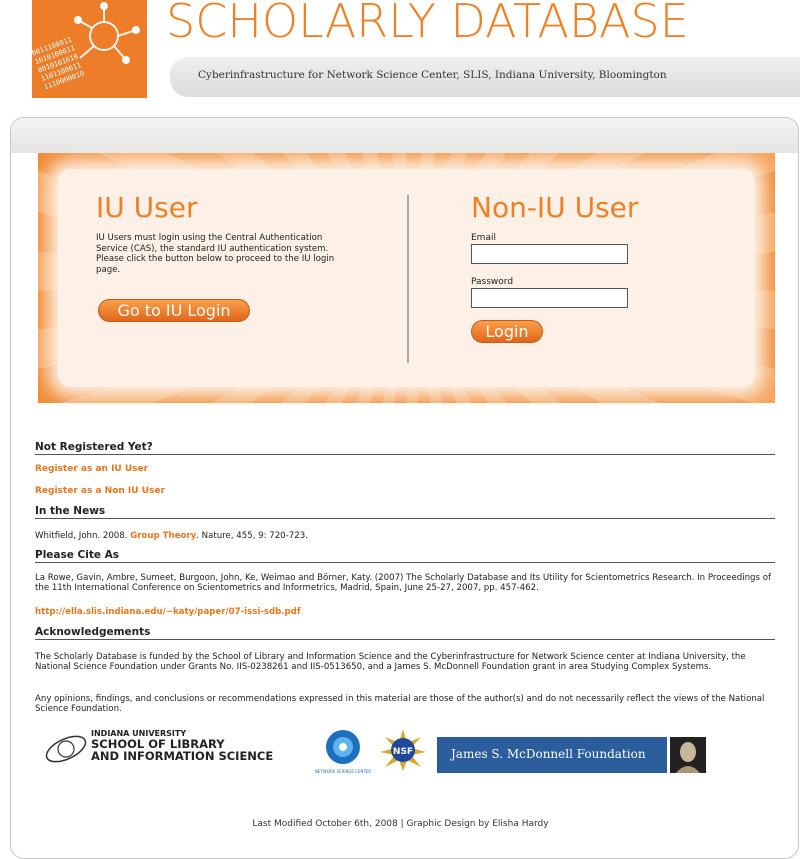  I want to click on nsf-text: NSF, so click(403, 752).